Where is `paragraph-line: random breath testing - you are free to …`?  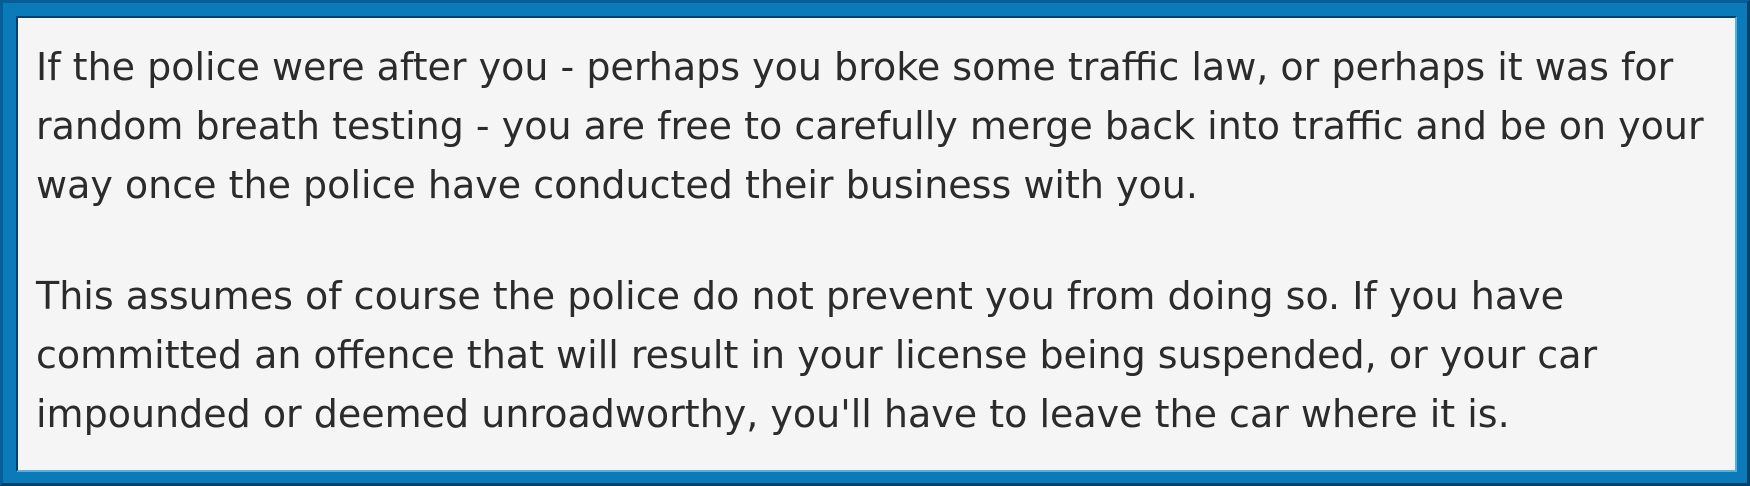 paragraph-line: random breath testing - you are free to … is located at coordinates (870, 126).